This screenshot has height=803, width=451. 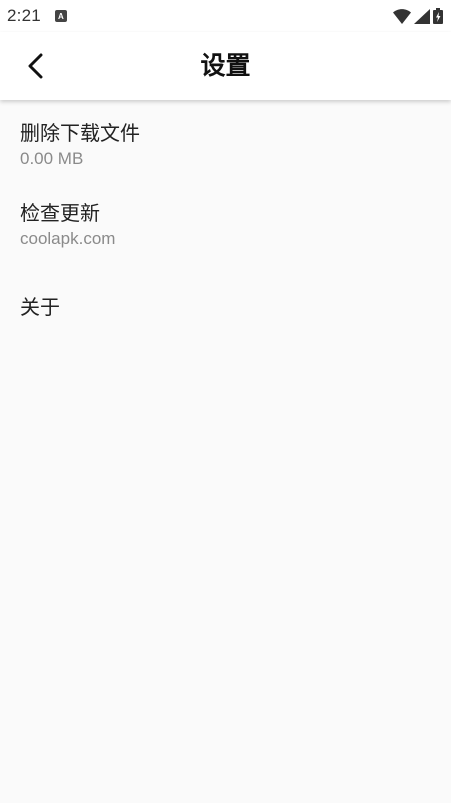 I want to click on wifi-icon, so click(x=402, y=16).